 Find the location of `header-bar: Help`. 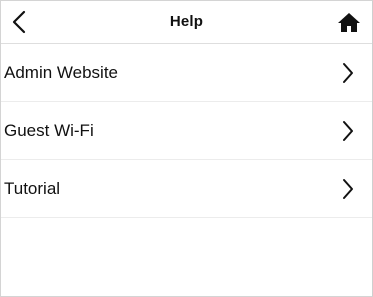

header-bar: Help is located at coordinates (186, 22).